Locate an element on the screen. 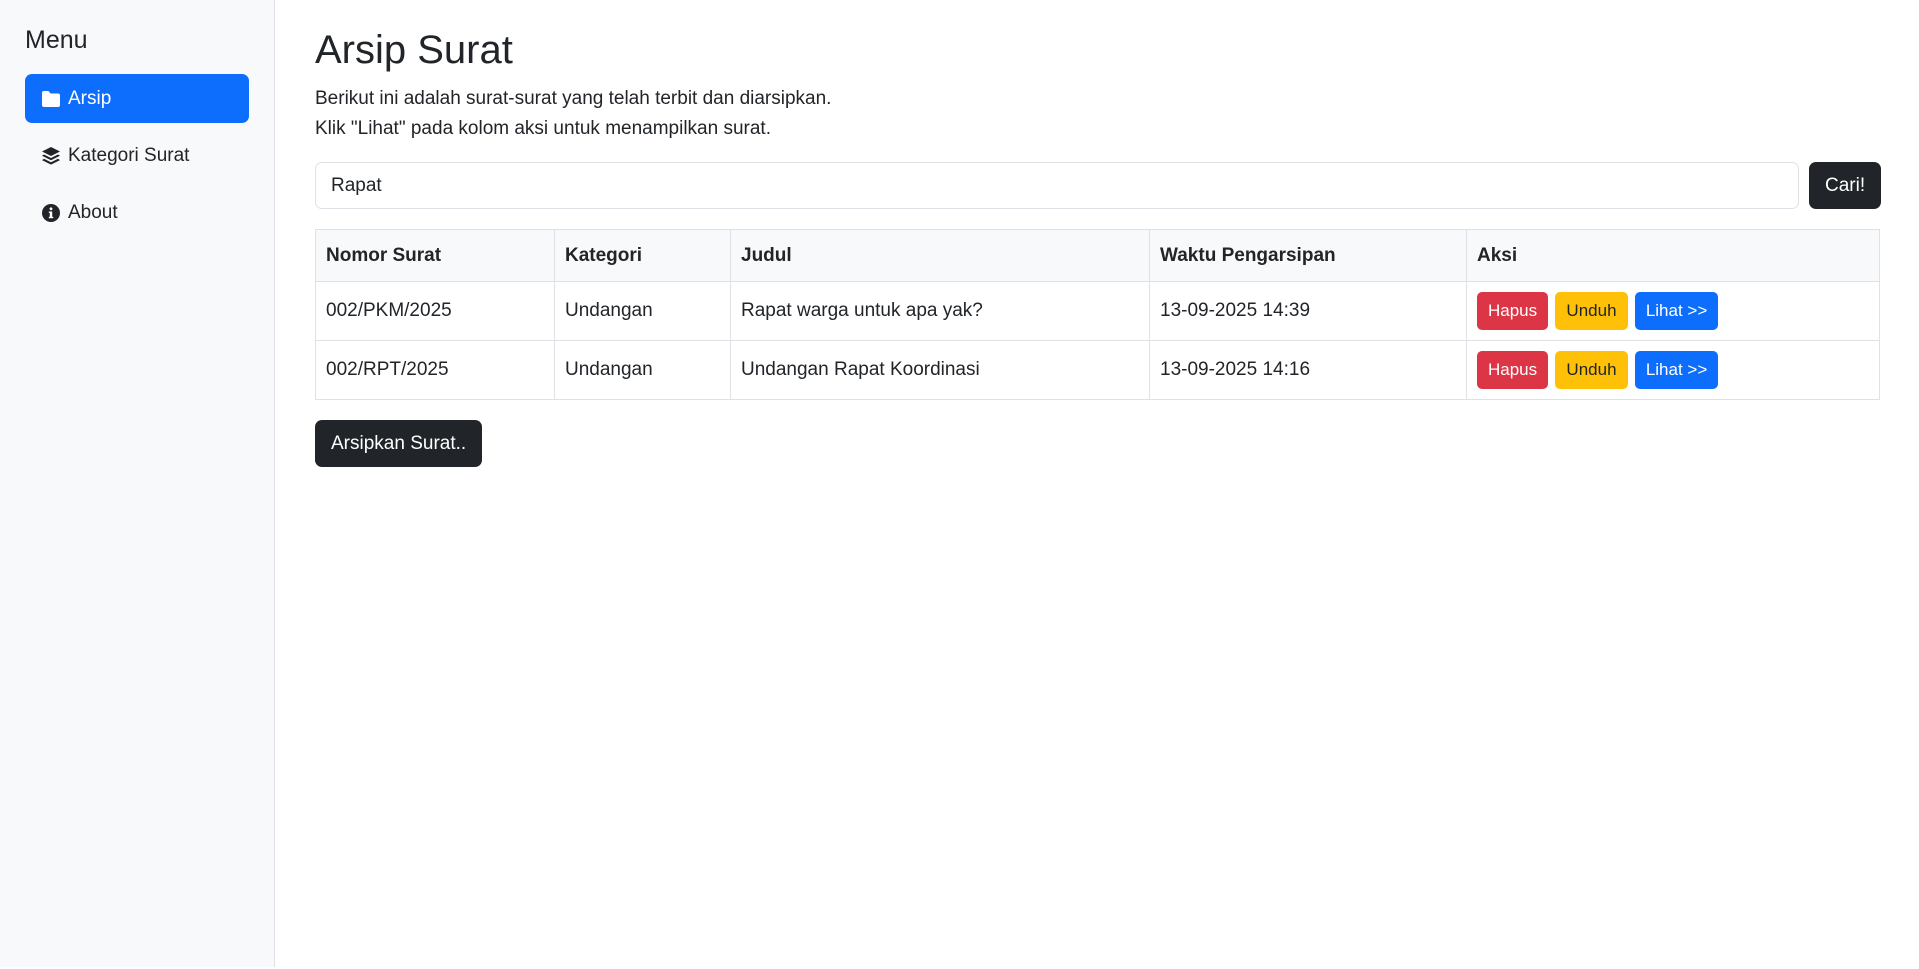 The width and height of the screenshot is (1919, 969). cell-judul: Undangan Rapat Koordinasi is located at coordinates (940, 370).